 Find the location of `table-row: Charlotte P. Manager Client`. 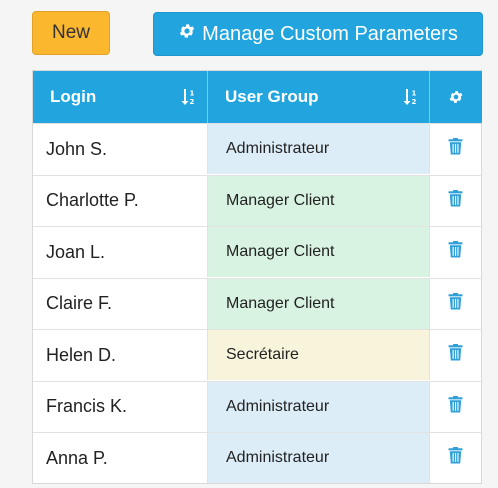

table-row: Charlotte P. Manager Client is located at coordinates (257, 200).